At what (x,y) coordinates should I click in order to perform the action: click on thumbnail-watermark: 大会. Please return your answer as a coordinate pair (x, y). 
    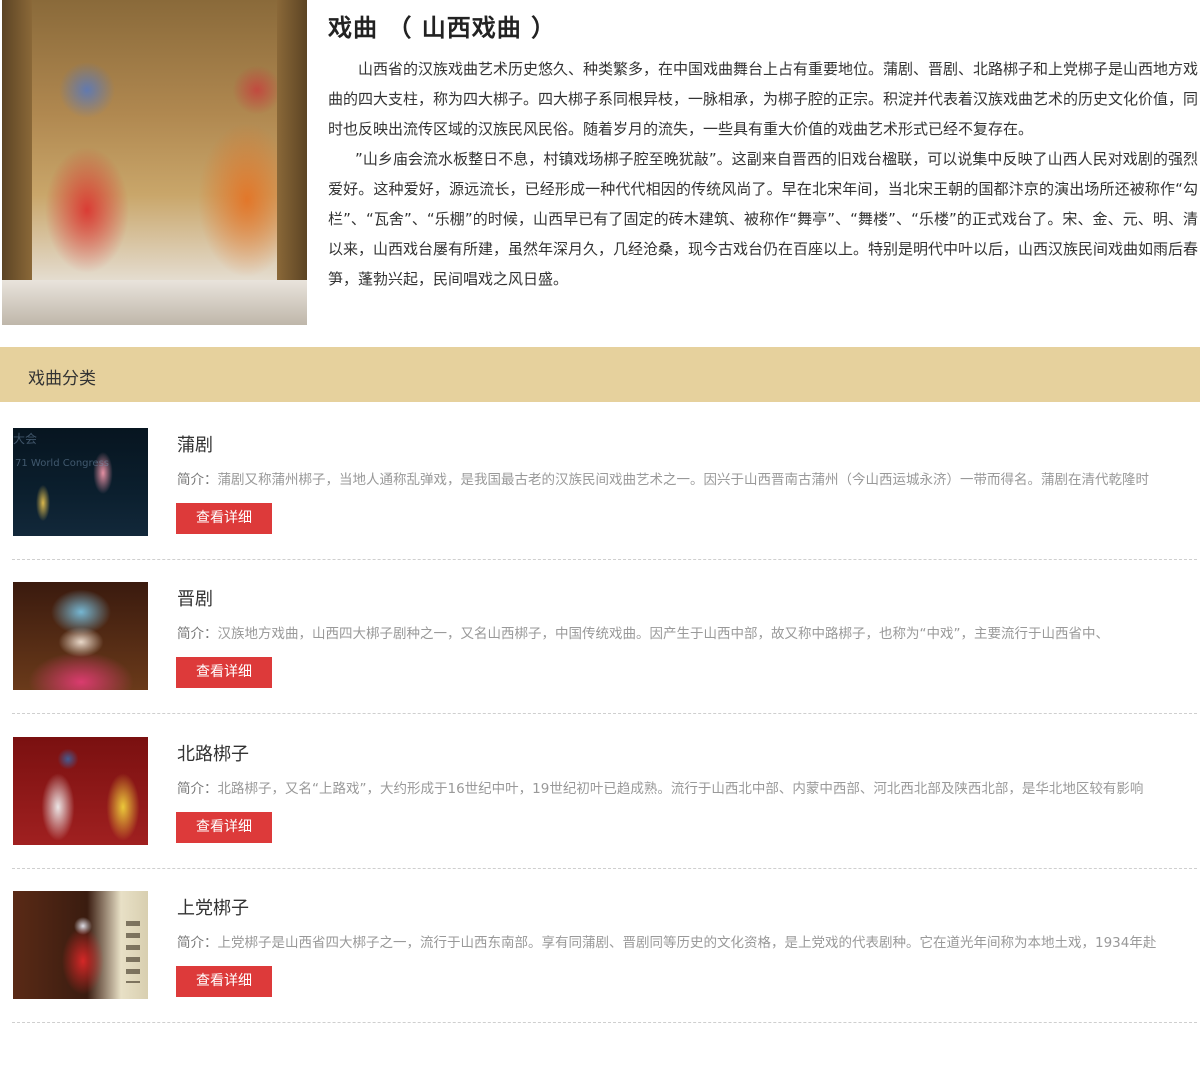
    Looking at the image, I should click on (25, 439).